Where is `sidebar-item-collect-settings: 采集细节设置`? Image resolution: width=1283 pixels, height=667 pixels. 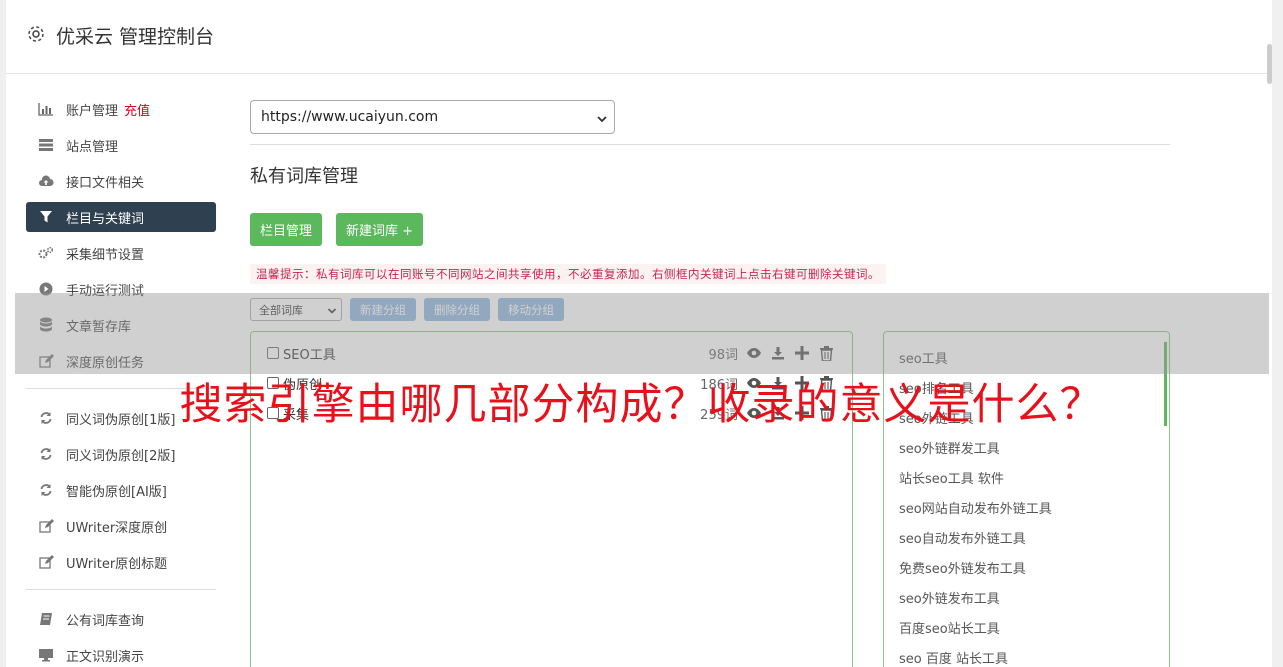 sidebar-item-collect-settings: 采集细节设置 is located at coordinates (121, 253).